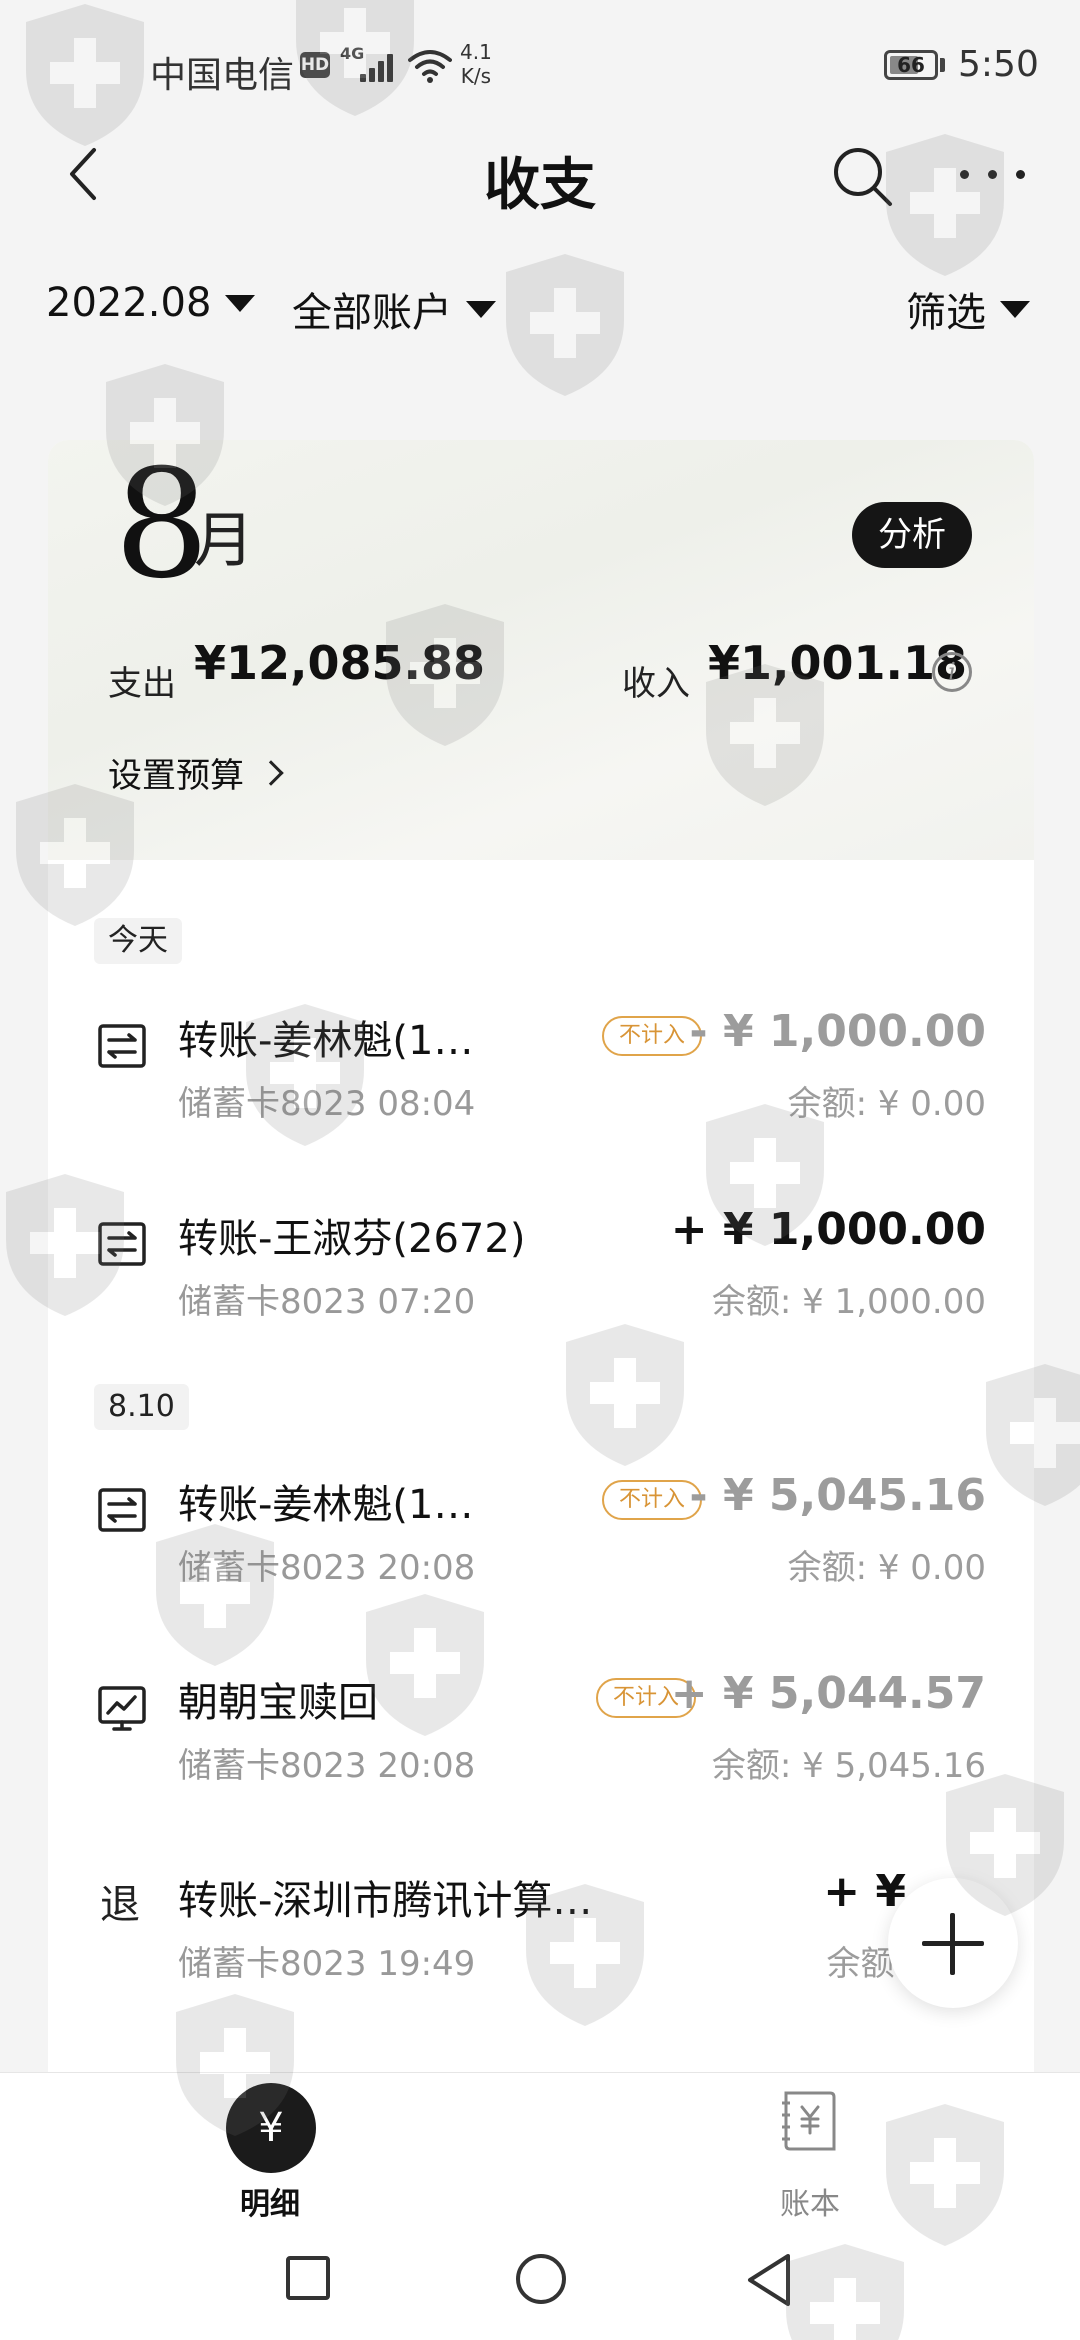 The height and width of the screenshot is (2340, 1080). I want to click on set-budget-link: 设置预算, so click(196, 772).